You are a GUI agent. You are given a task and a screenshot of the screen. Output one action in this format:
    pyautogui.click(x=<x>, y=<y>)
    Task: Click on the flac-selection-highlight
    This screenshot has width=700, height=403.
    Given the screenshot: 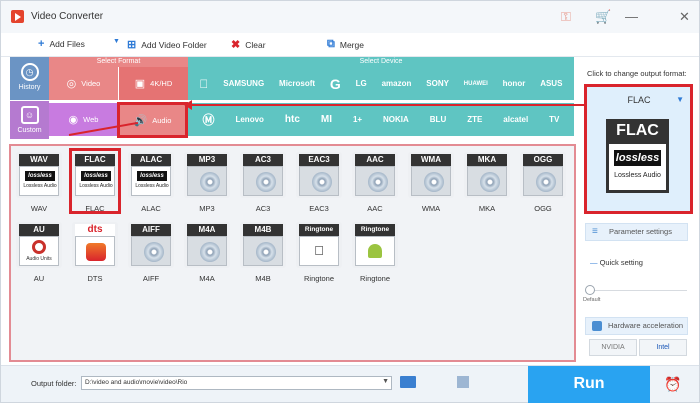 What is the action you would take?
    pyautogui.click(x=95, y=181)
    